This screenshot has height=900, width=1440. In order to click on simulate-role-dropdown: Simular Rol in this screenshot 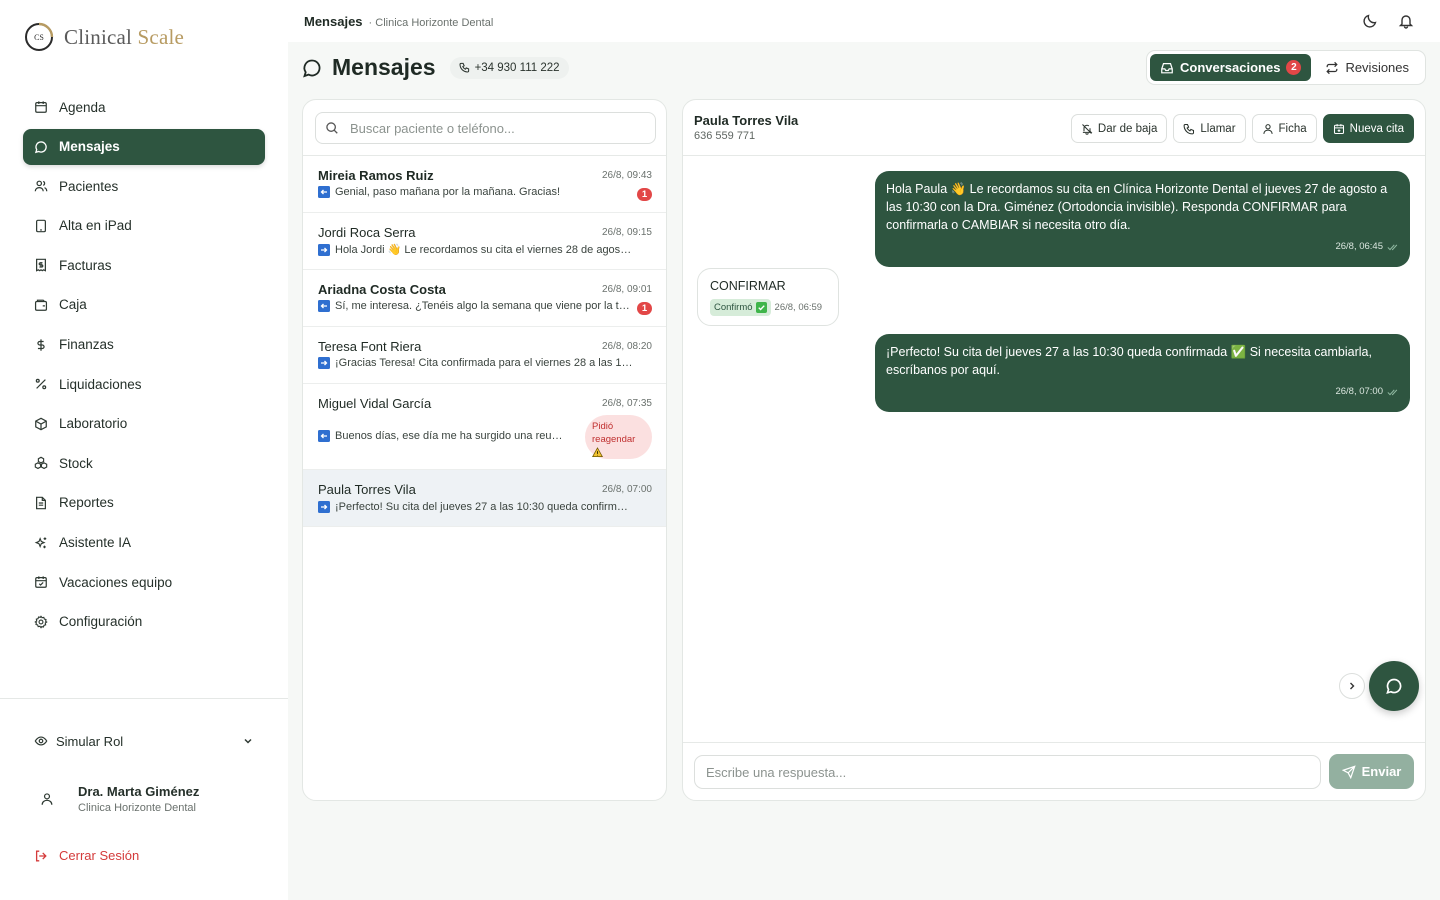, I will do `click(144, 741)`.